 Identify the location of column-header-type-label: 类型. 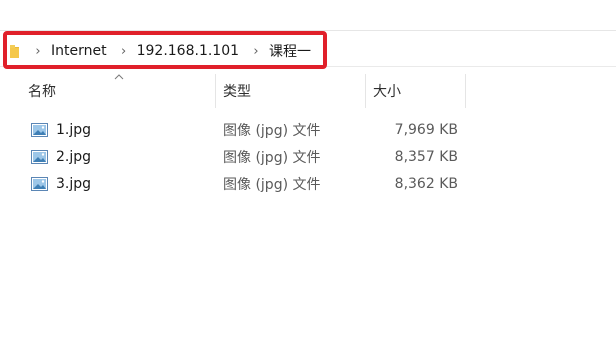
(237, 92).